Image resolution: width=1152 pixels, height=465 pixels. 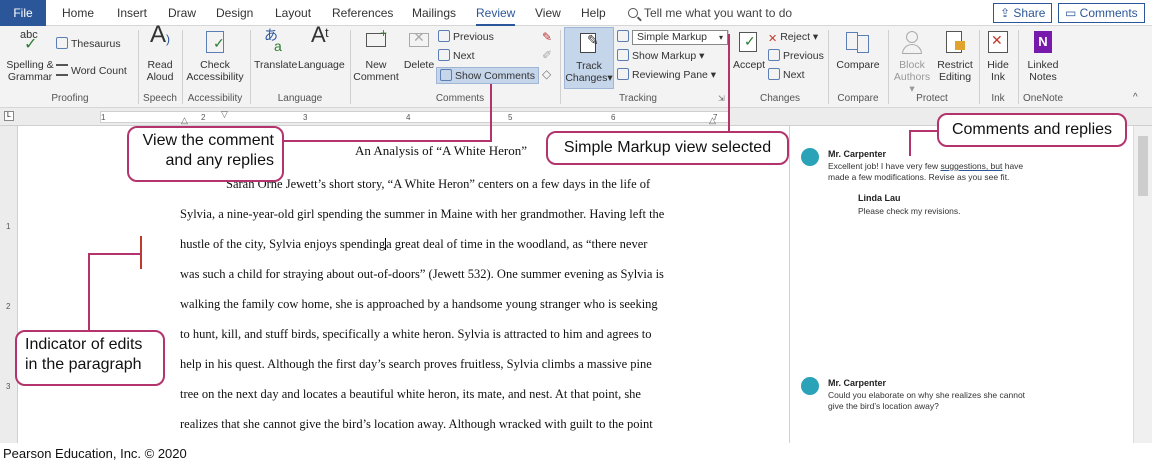 What do you see at coordinates (23, 13) in the screenshot?
I see `tab-file: File` at bounding box center [23, 13].